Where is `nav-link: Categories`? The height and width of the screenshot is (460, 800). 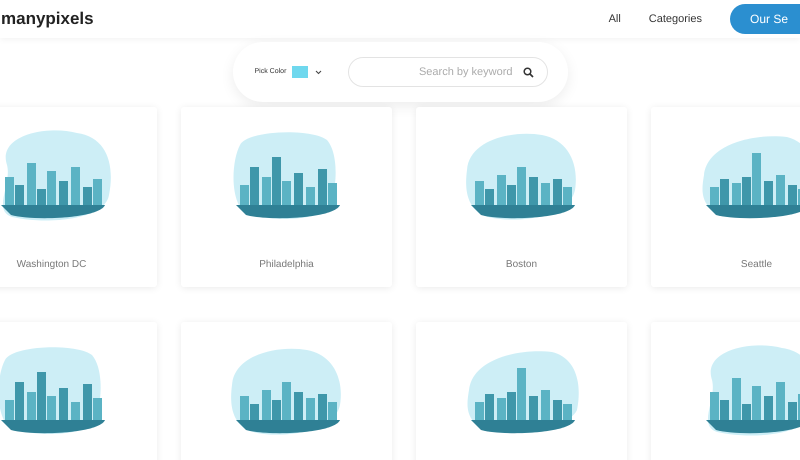
nav-link: Categories is located at coordinates (675, 19).